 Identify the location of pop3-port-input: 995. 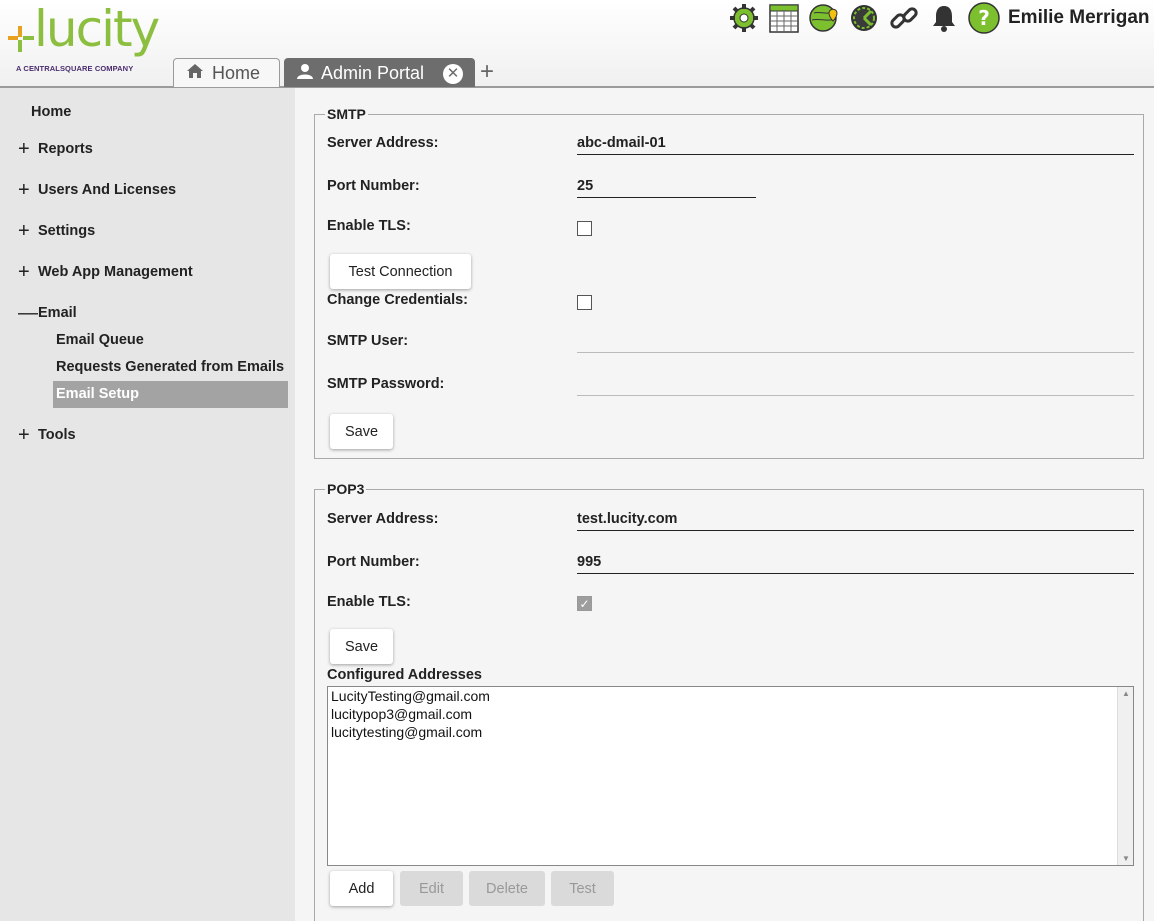
(855, 564).